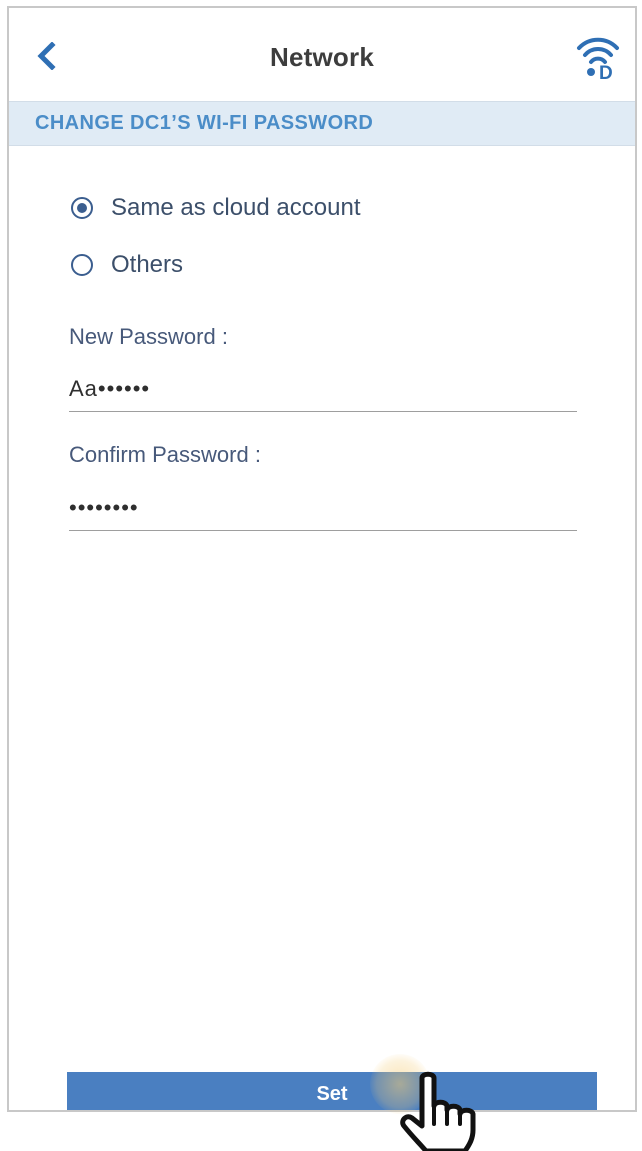 The width and height of the screenshot is (642, 1151). Describe the element at coordinates (236, 207) in the screenshot. I see `radio-label: Same as cloud account` at that location.